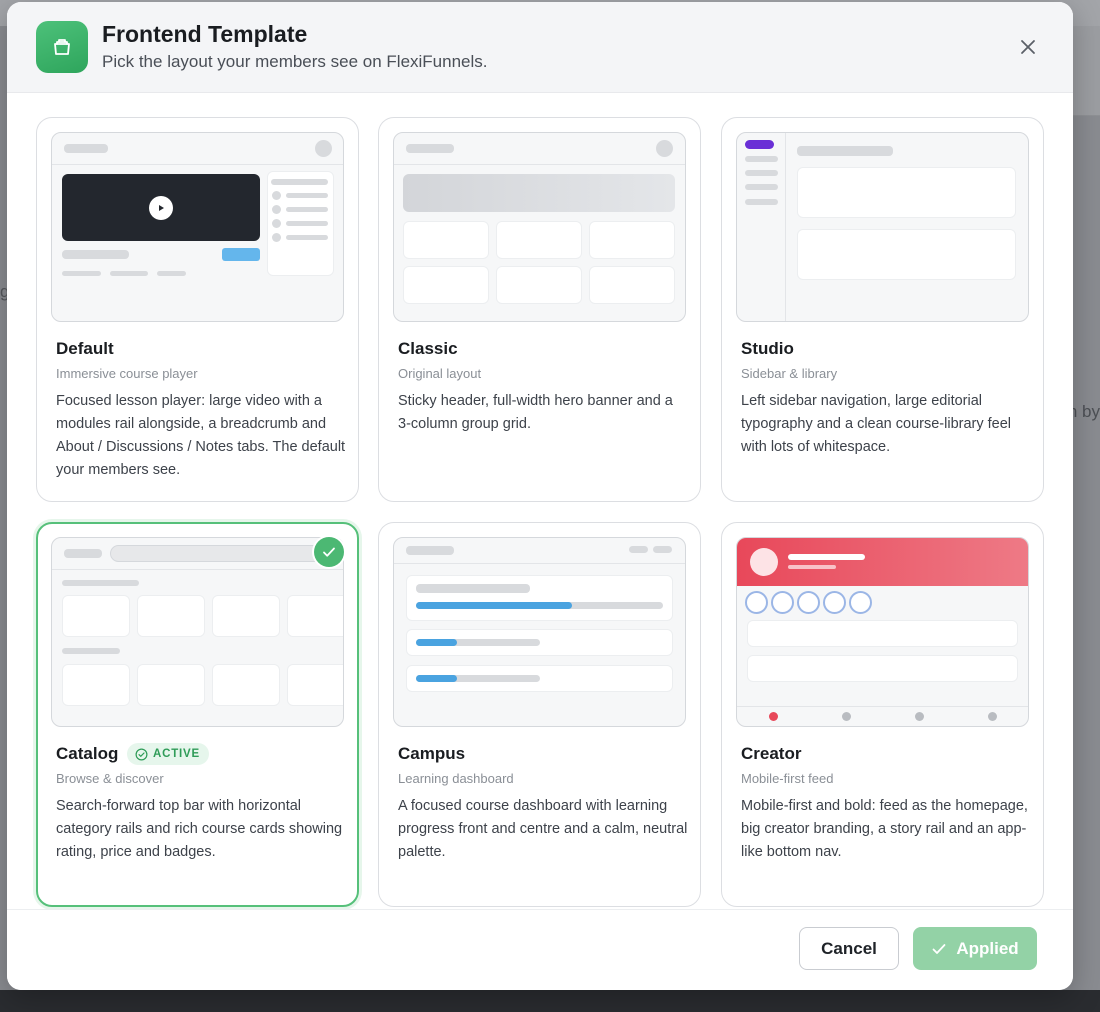 The width and height of the screenshot is (1100, 1012). I want to click on search-bar-placeholder, so click(219, 553).